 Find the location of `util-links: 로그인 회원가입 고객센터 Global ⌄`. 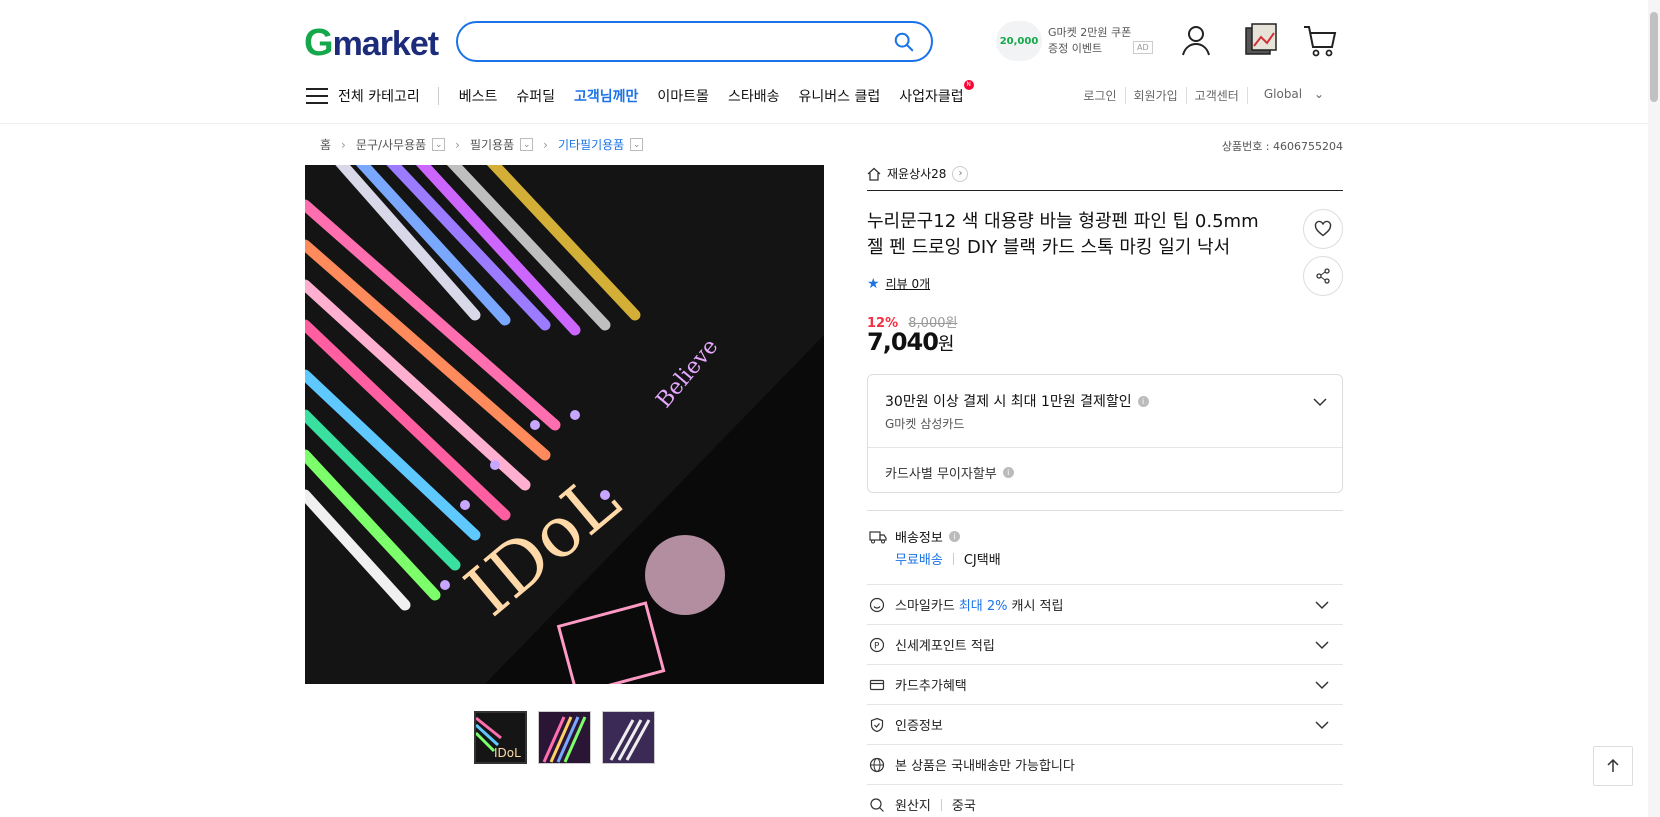

util-links: 로그인 회원가입 고객센터 Global ⌄ is located at coordinates (1203, 95).